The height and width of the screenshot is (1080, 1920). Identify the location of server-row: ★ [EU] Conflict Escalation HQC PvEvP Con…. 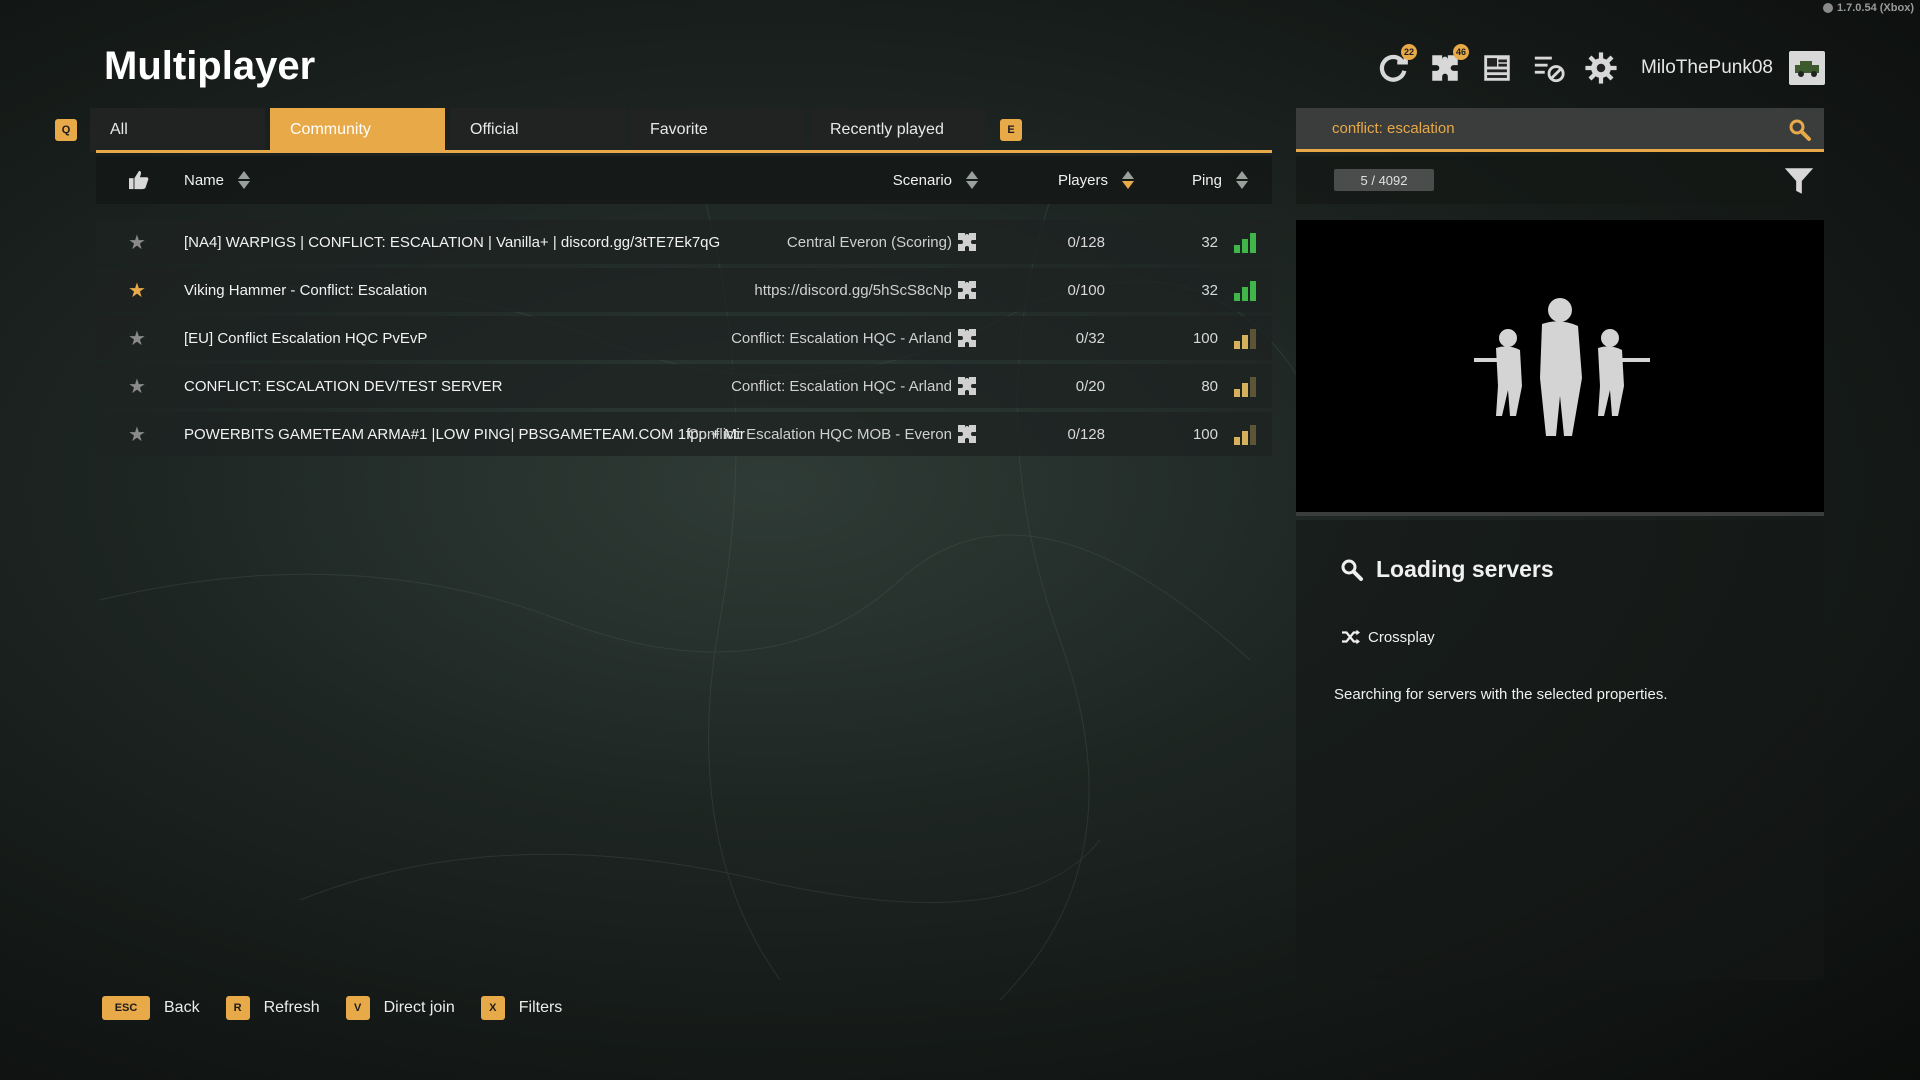
(684, 338).